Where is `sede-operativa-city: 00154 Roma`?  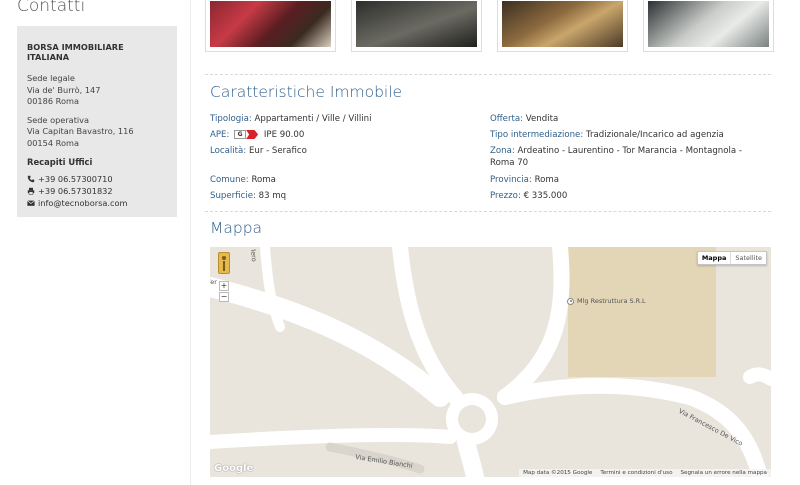 sede-operativa-city: 00154 Roma is located at coordinates (53, 142).